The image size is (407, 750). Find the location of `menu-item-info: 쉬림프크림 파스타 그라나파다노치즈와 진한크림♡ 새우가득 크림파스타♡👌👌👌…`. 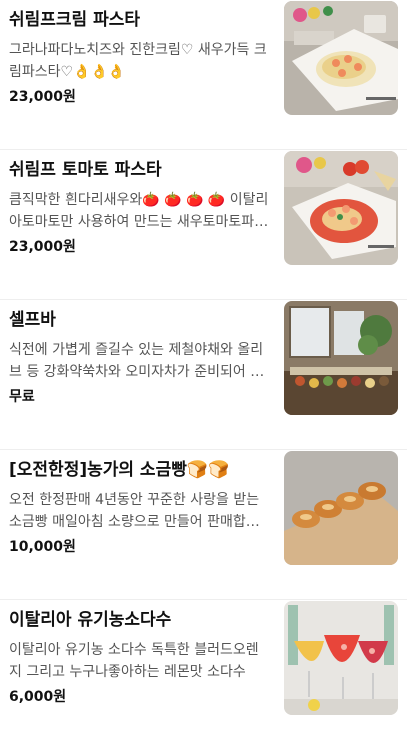

menu-item-info: 쉬림프크림 파스타 그라나파다노치즈와 진한크림♡ 새우가득 크림파스타♡👌👌👌… is located at coordinates (140, 57).